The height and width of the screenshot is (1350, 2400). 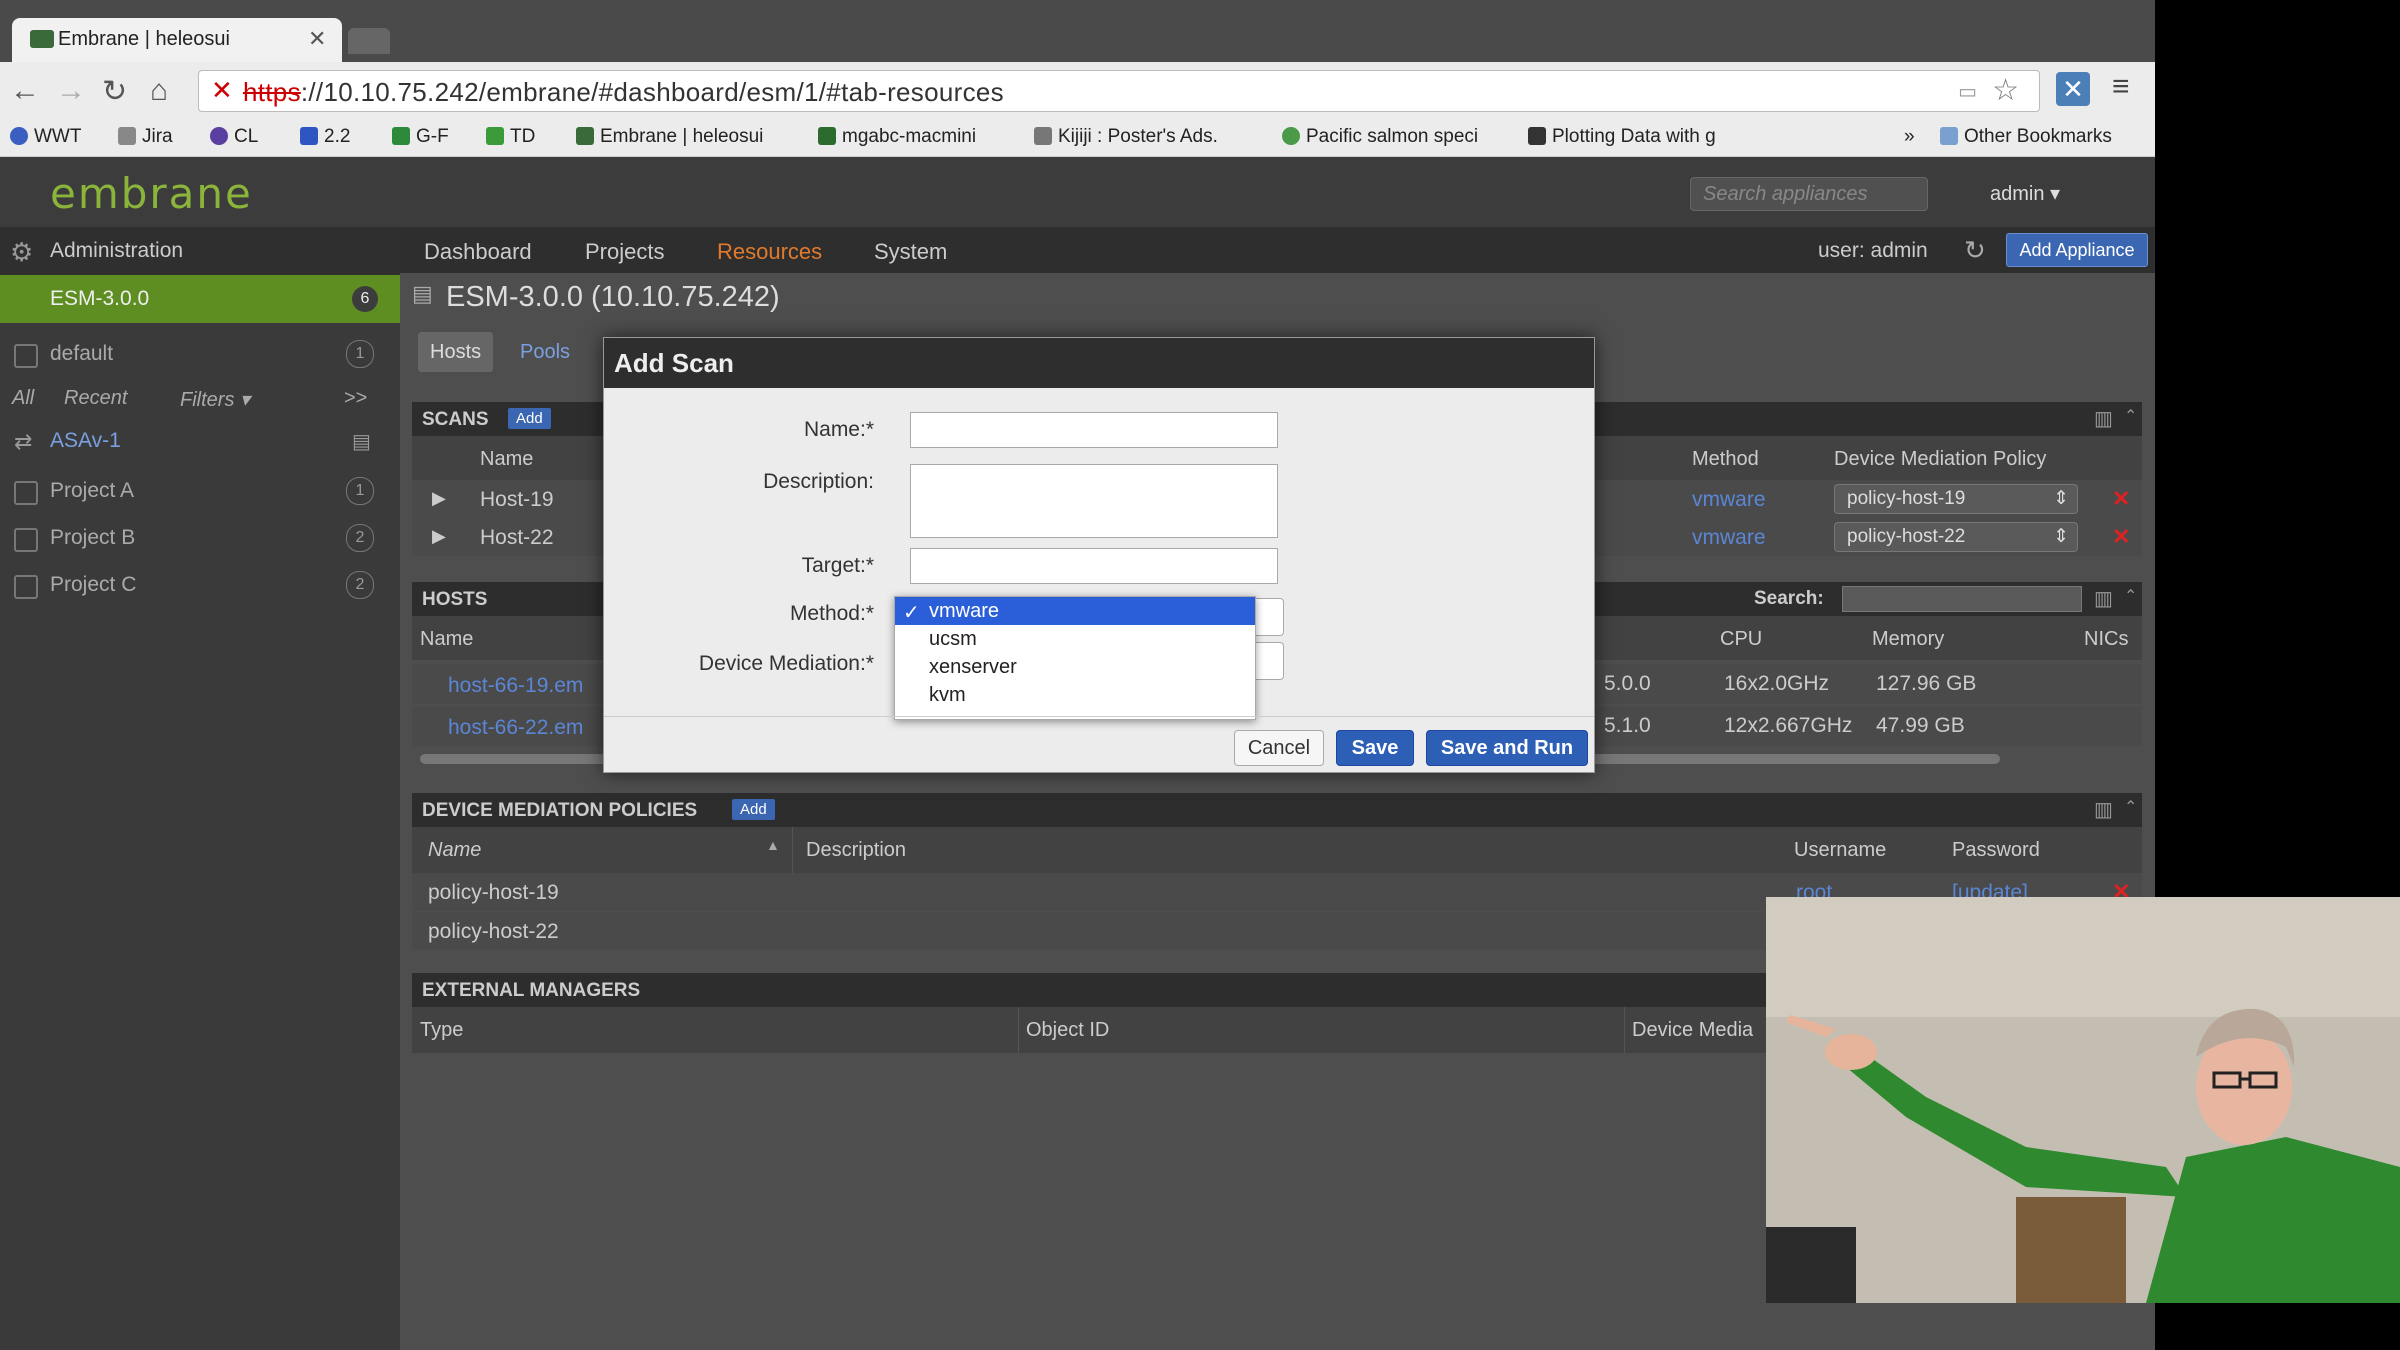 What do you see at coordinates (674, 363) in the screenshot?
I see `dialog-title: Add Scan` at bounding box center [674, 363].